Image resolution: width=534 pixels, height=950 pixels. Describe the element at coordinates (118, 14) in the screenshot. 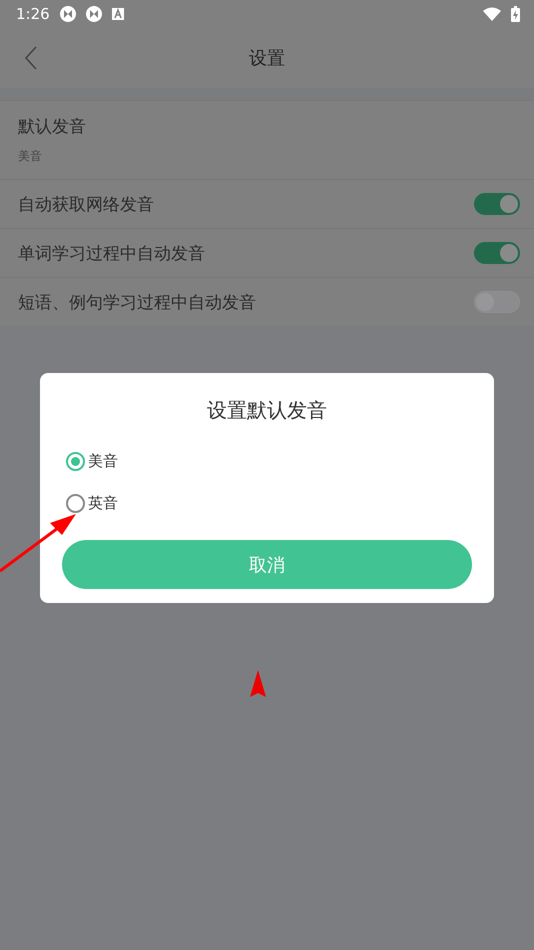

I see `keyboard-notification-icon` at that location.